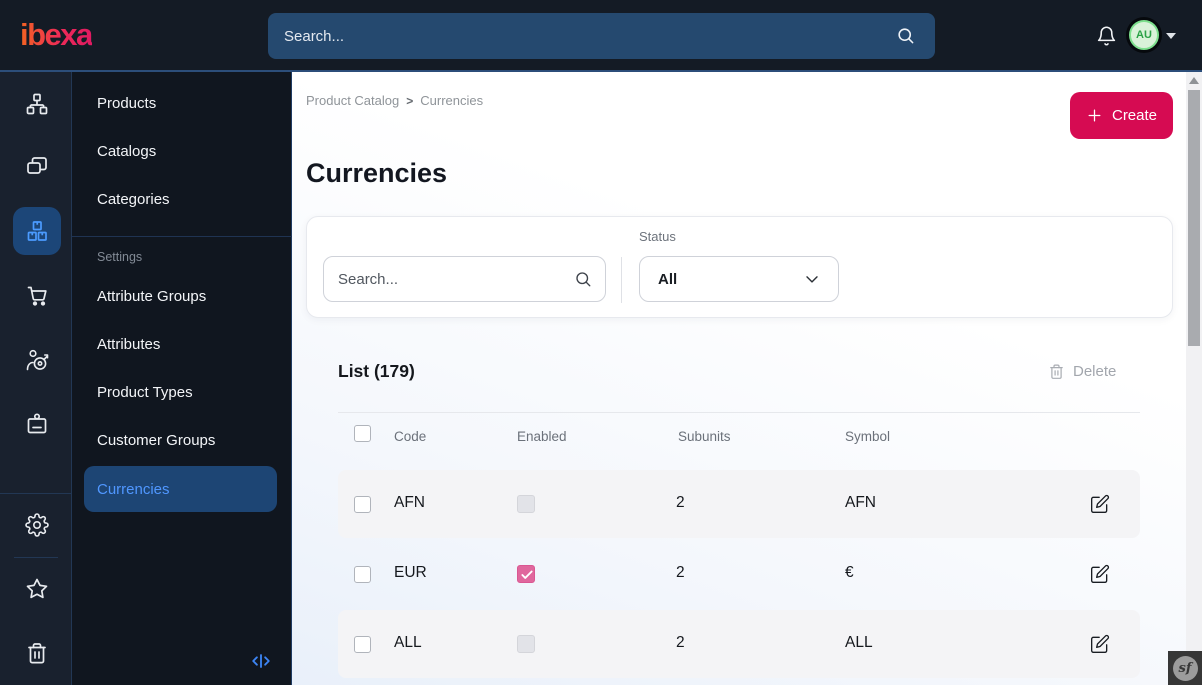 Image resolution: width=1202 pixels, height=685 pixels. I want to click on settings-gear-icon, so click(37, 525).